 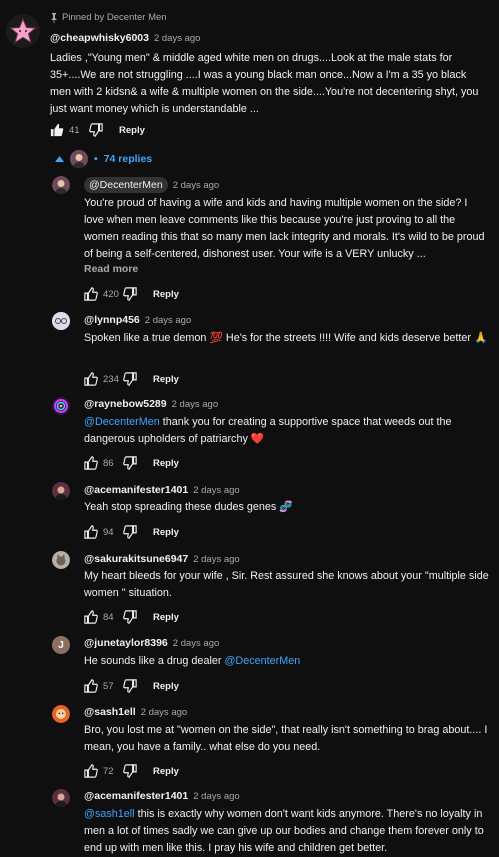 I want to click on rainbow-avatar-icon, so click(x=61, y=406).